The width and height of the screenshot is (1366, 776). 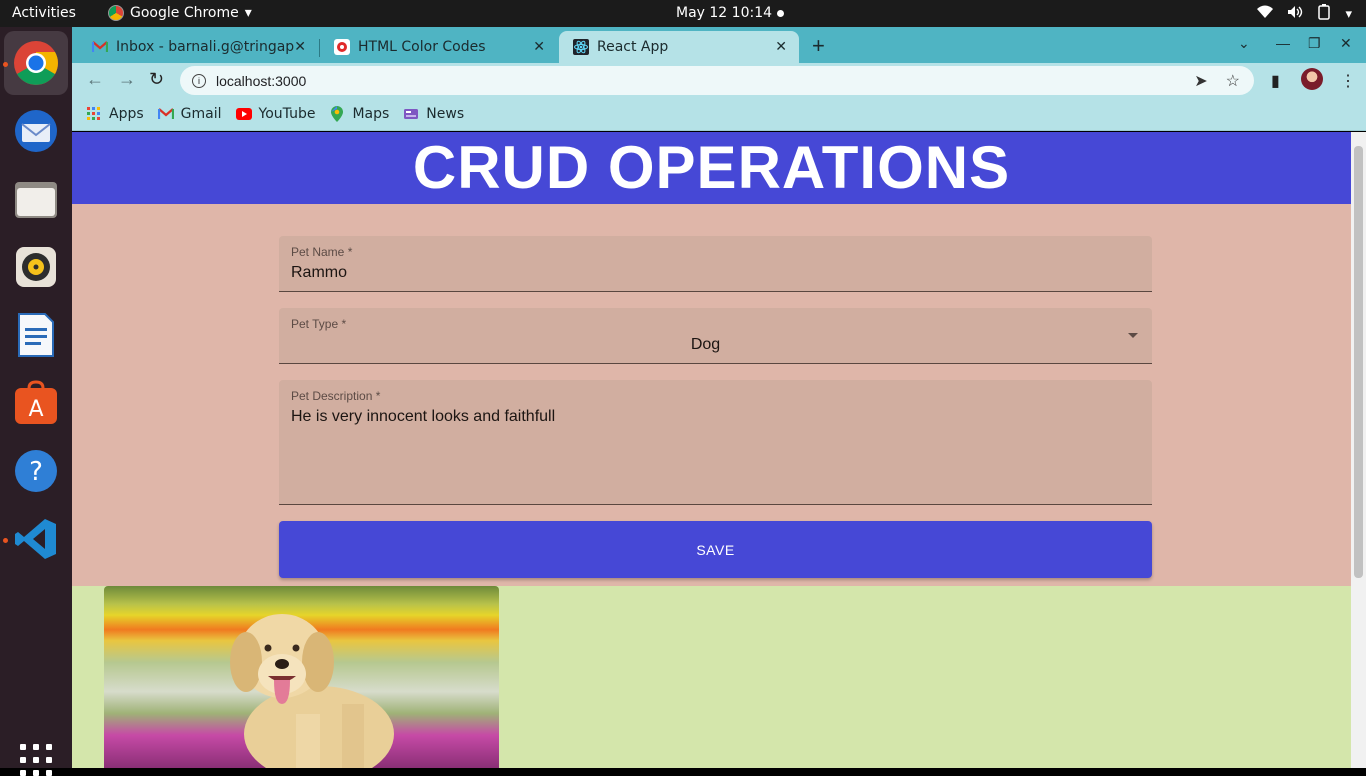 I want to click on dock-thunderbird, so click(x=36, y=131).